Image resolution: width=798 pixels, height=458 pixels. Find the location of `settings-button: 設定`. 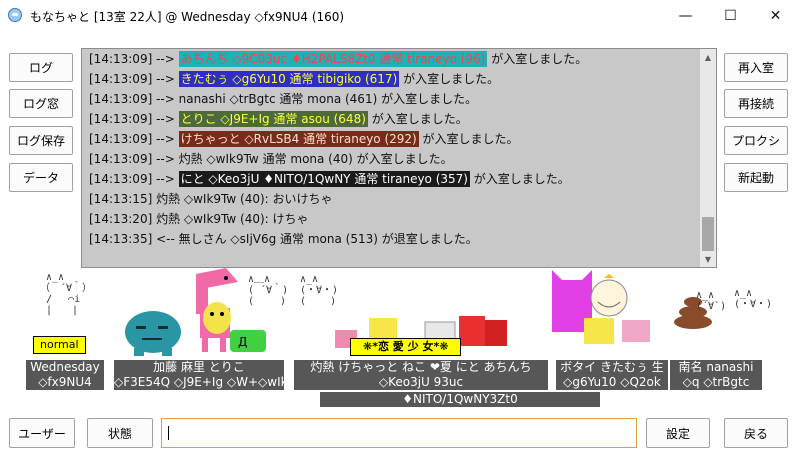

settings-button: 設定 is located at coordinates (678, 433).